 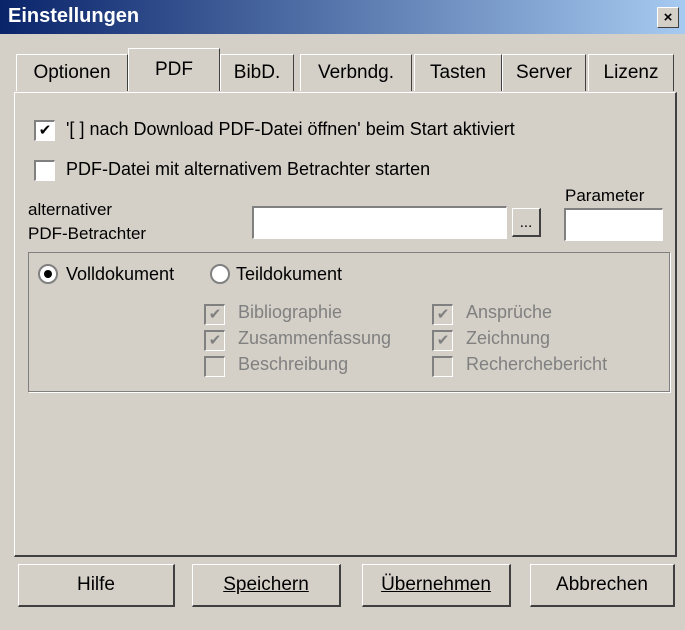 I want to click on zusammenfassung-checkbox: ✔, so click(x=214, y=340).